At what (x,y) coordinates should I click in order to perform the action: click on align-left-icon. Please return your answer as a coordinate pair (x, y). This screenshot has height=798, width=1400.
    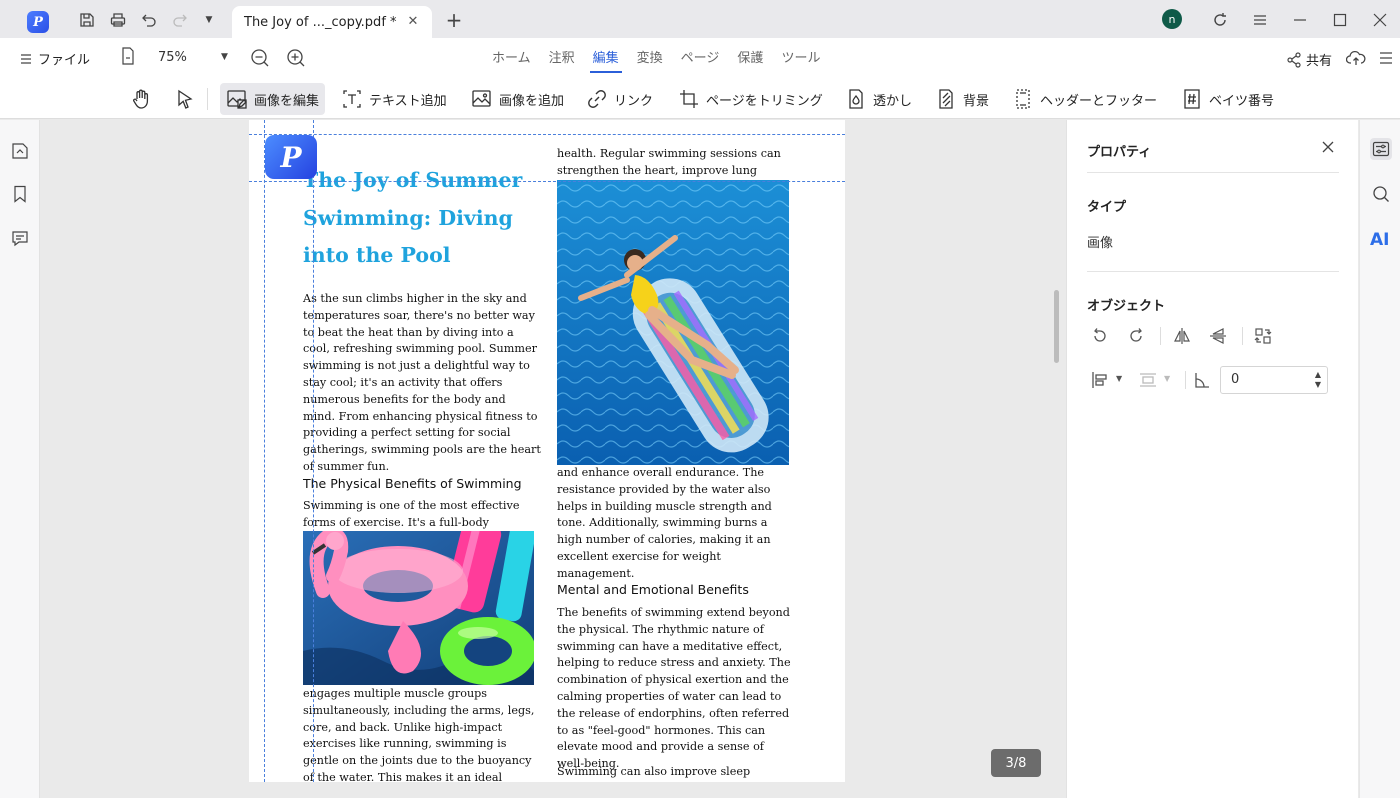
    Looking at the image, I should click on (1100, 380).